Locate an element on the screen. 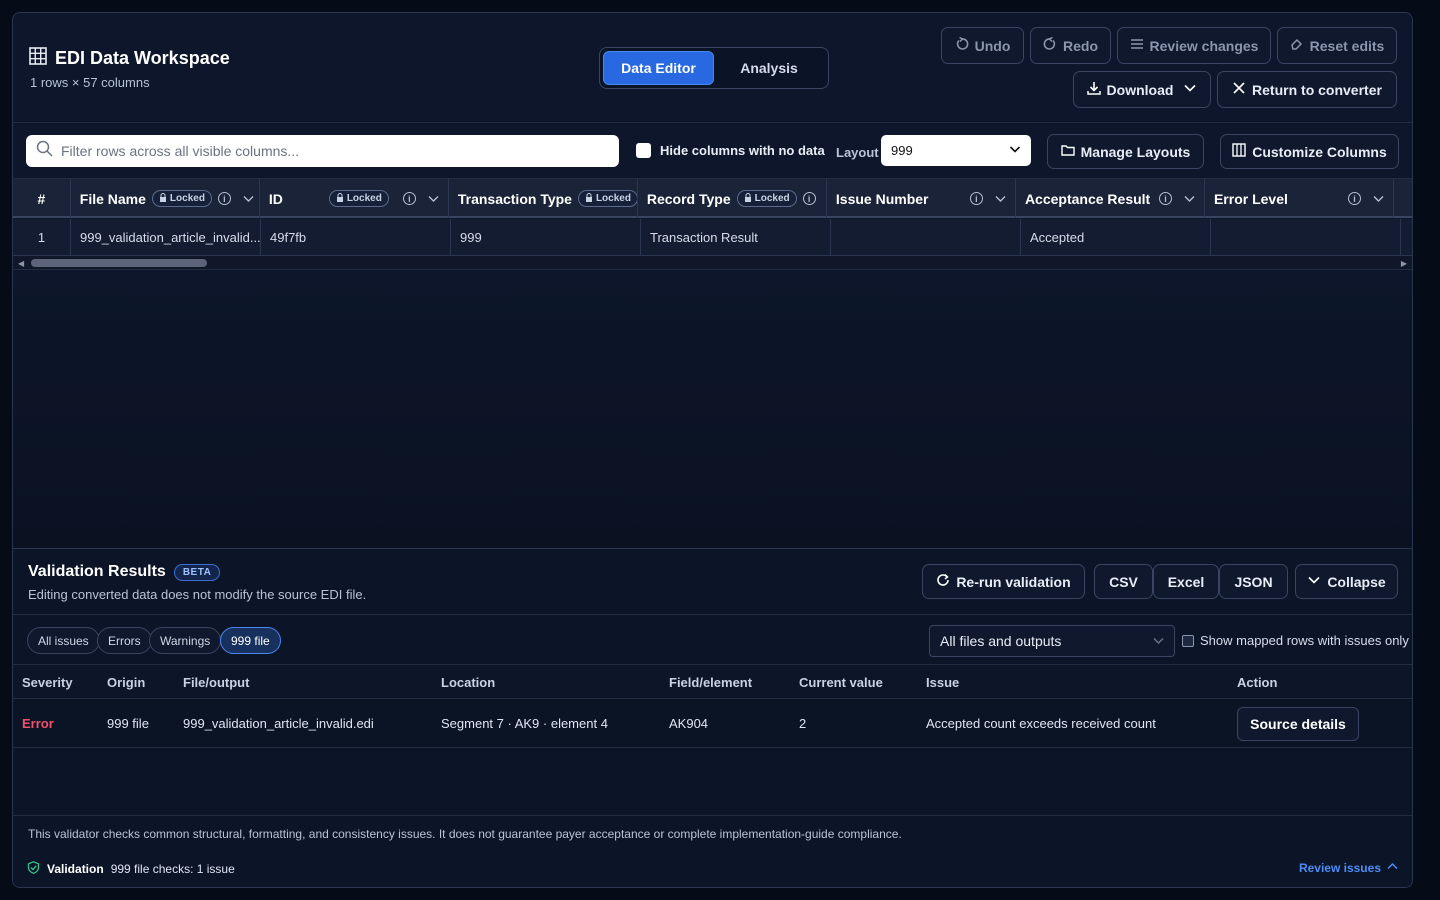 This screenshot has height=900, width=1440. review-changes-button: Review changes is located at coordinates (1194, 45).